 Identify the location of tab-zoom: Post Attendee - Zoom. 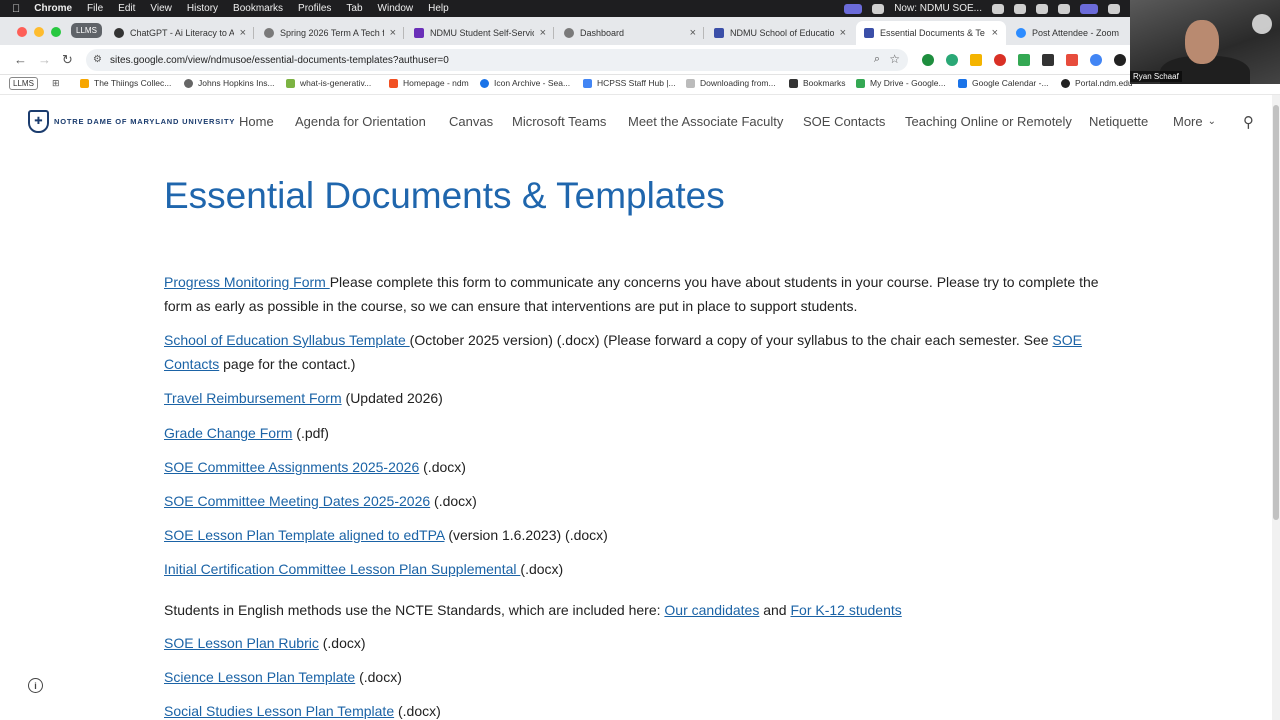
(1069, 33).